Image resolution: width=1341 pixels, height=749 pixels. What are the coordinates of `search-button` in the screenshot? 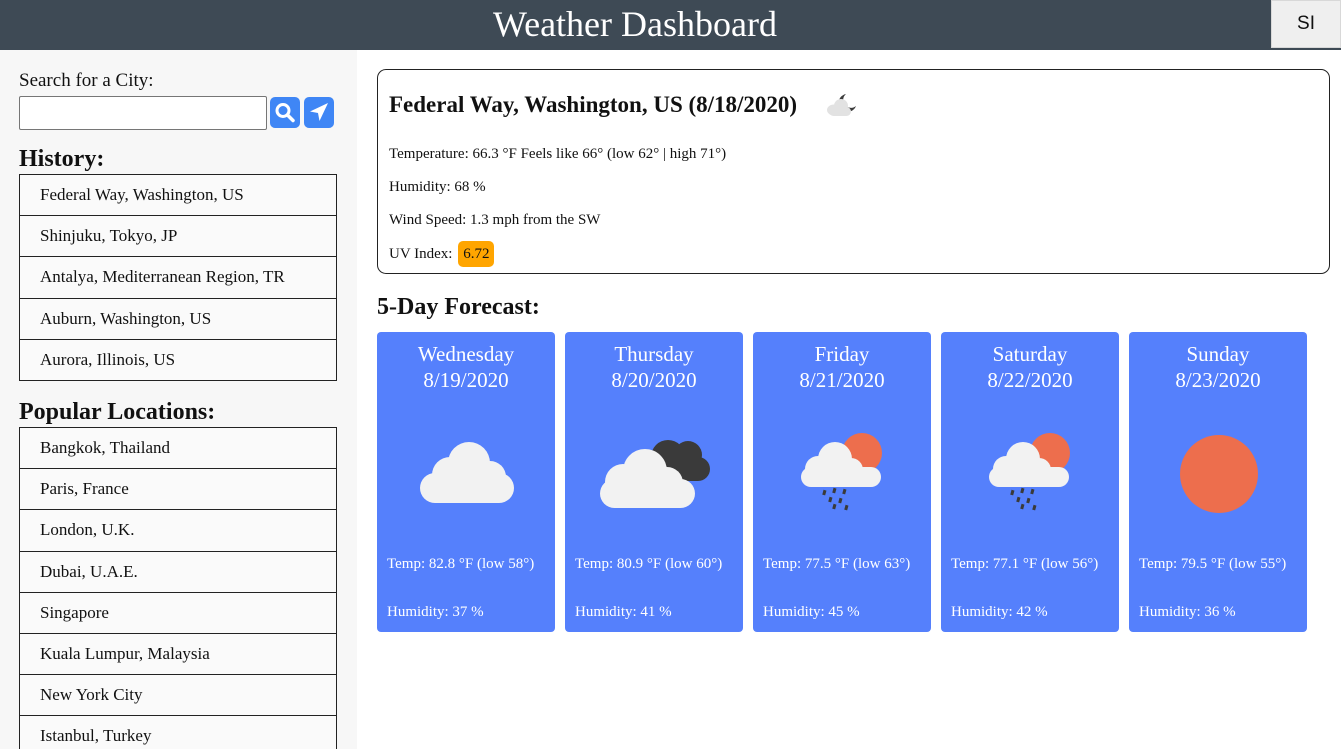 It's located at (285, 112).